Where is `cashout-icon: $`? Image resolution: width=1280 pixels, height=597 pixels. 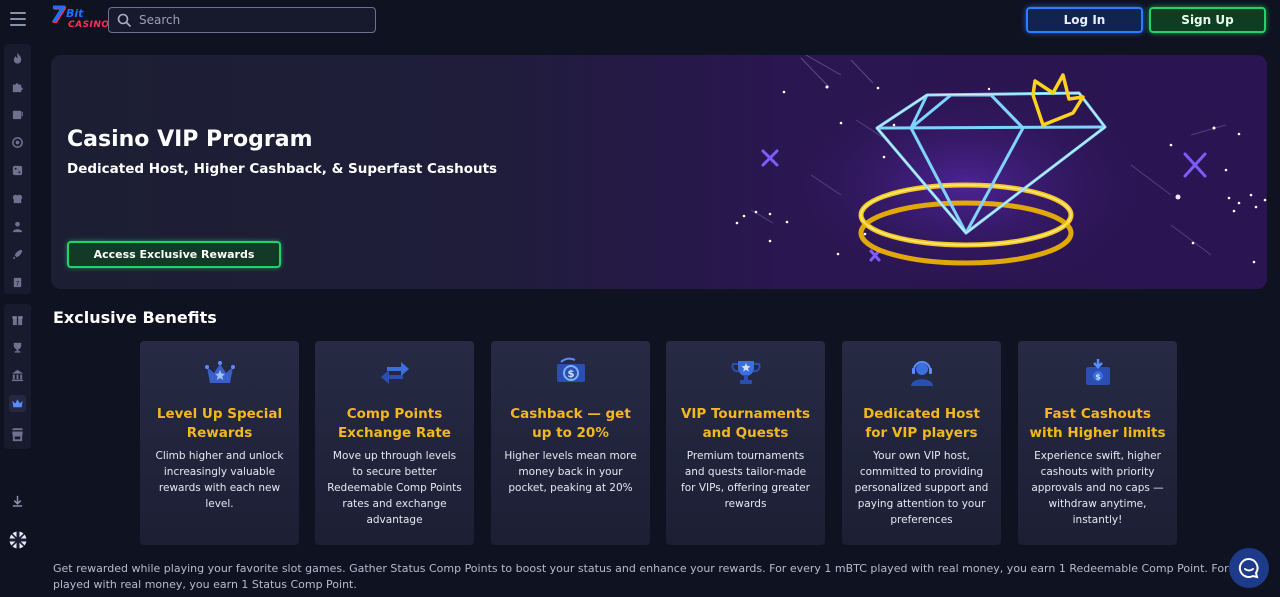 cashout-icon: $ is located at coordinates (1098, 372).